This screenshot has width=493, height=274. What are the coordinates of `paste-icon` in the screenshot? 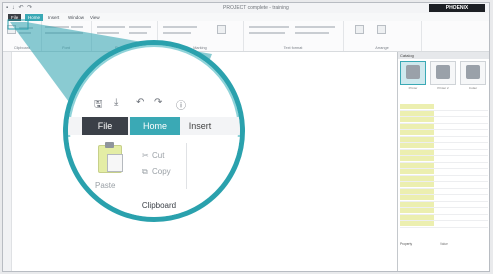 It's located at (110, 157).